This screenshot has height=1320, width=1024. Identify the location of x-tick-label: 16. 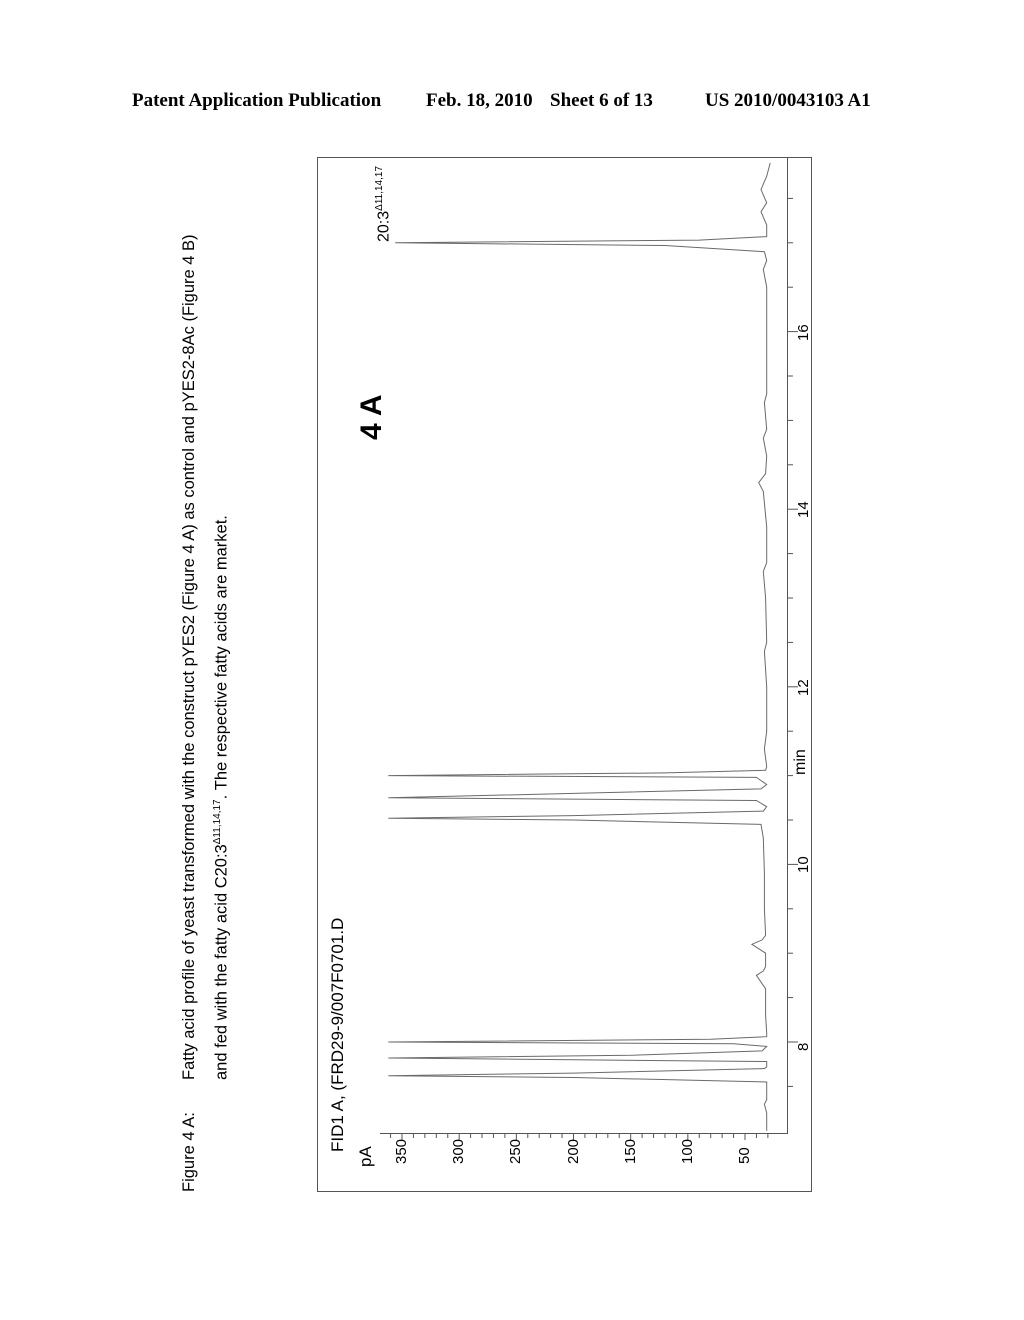
(803, 332).